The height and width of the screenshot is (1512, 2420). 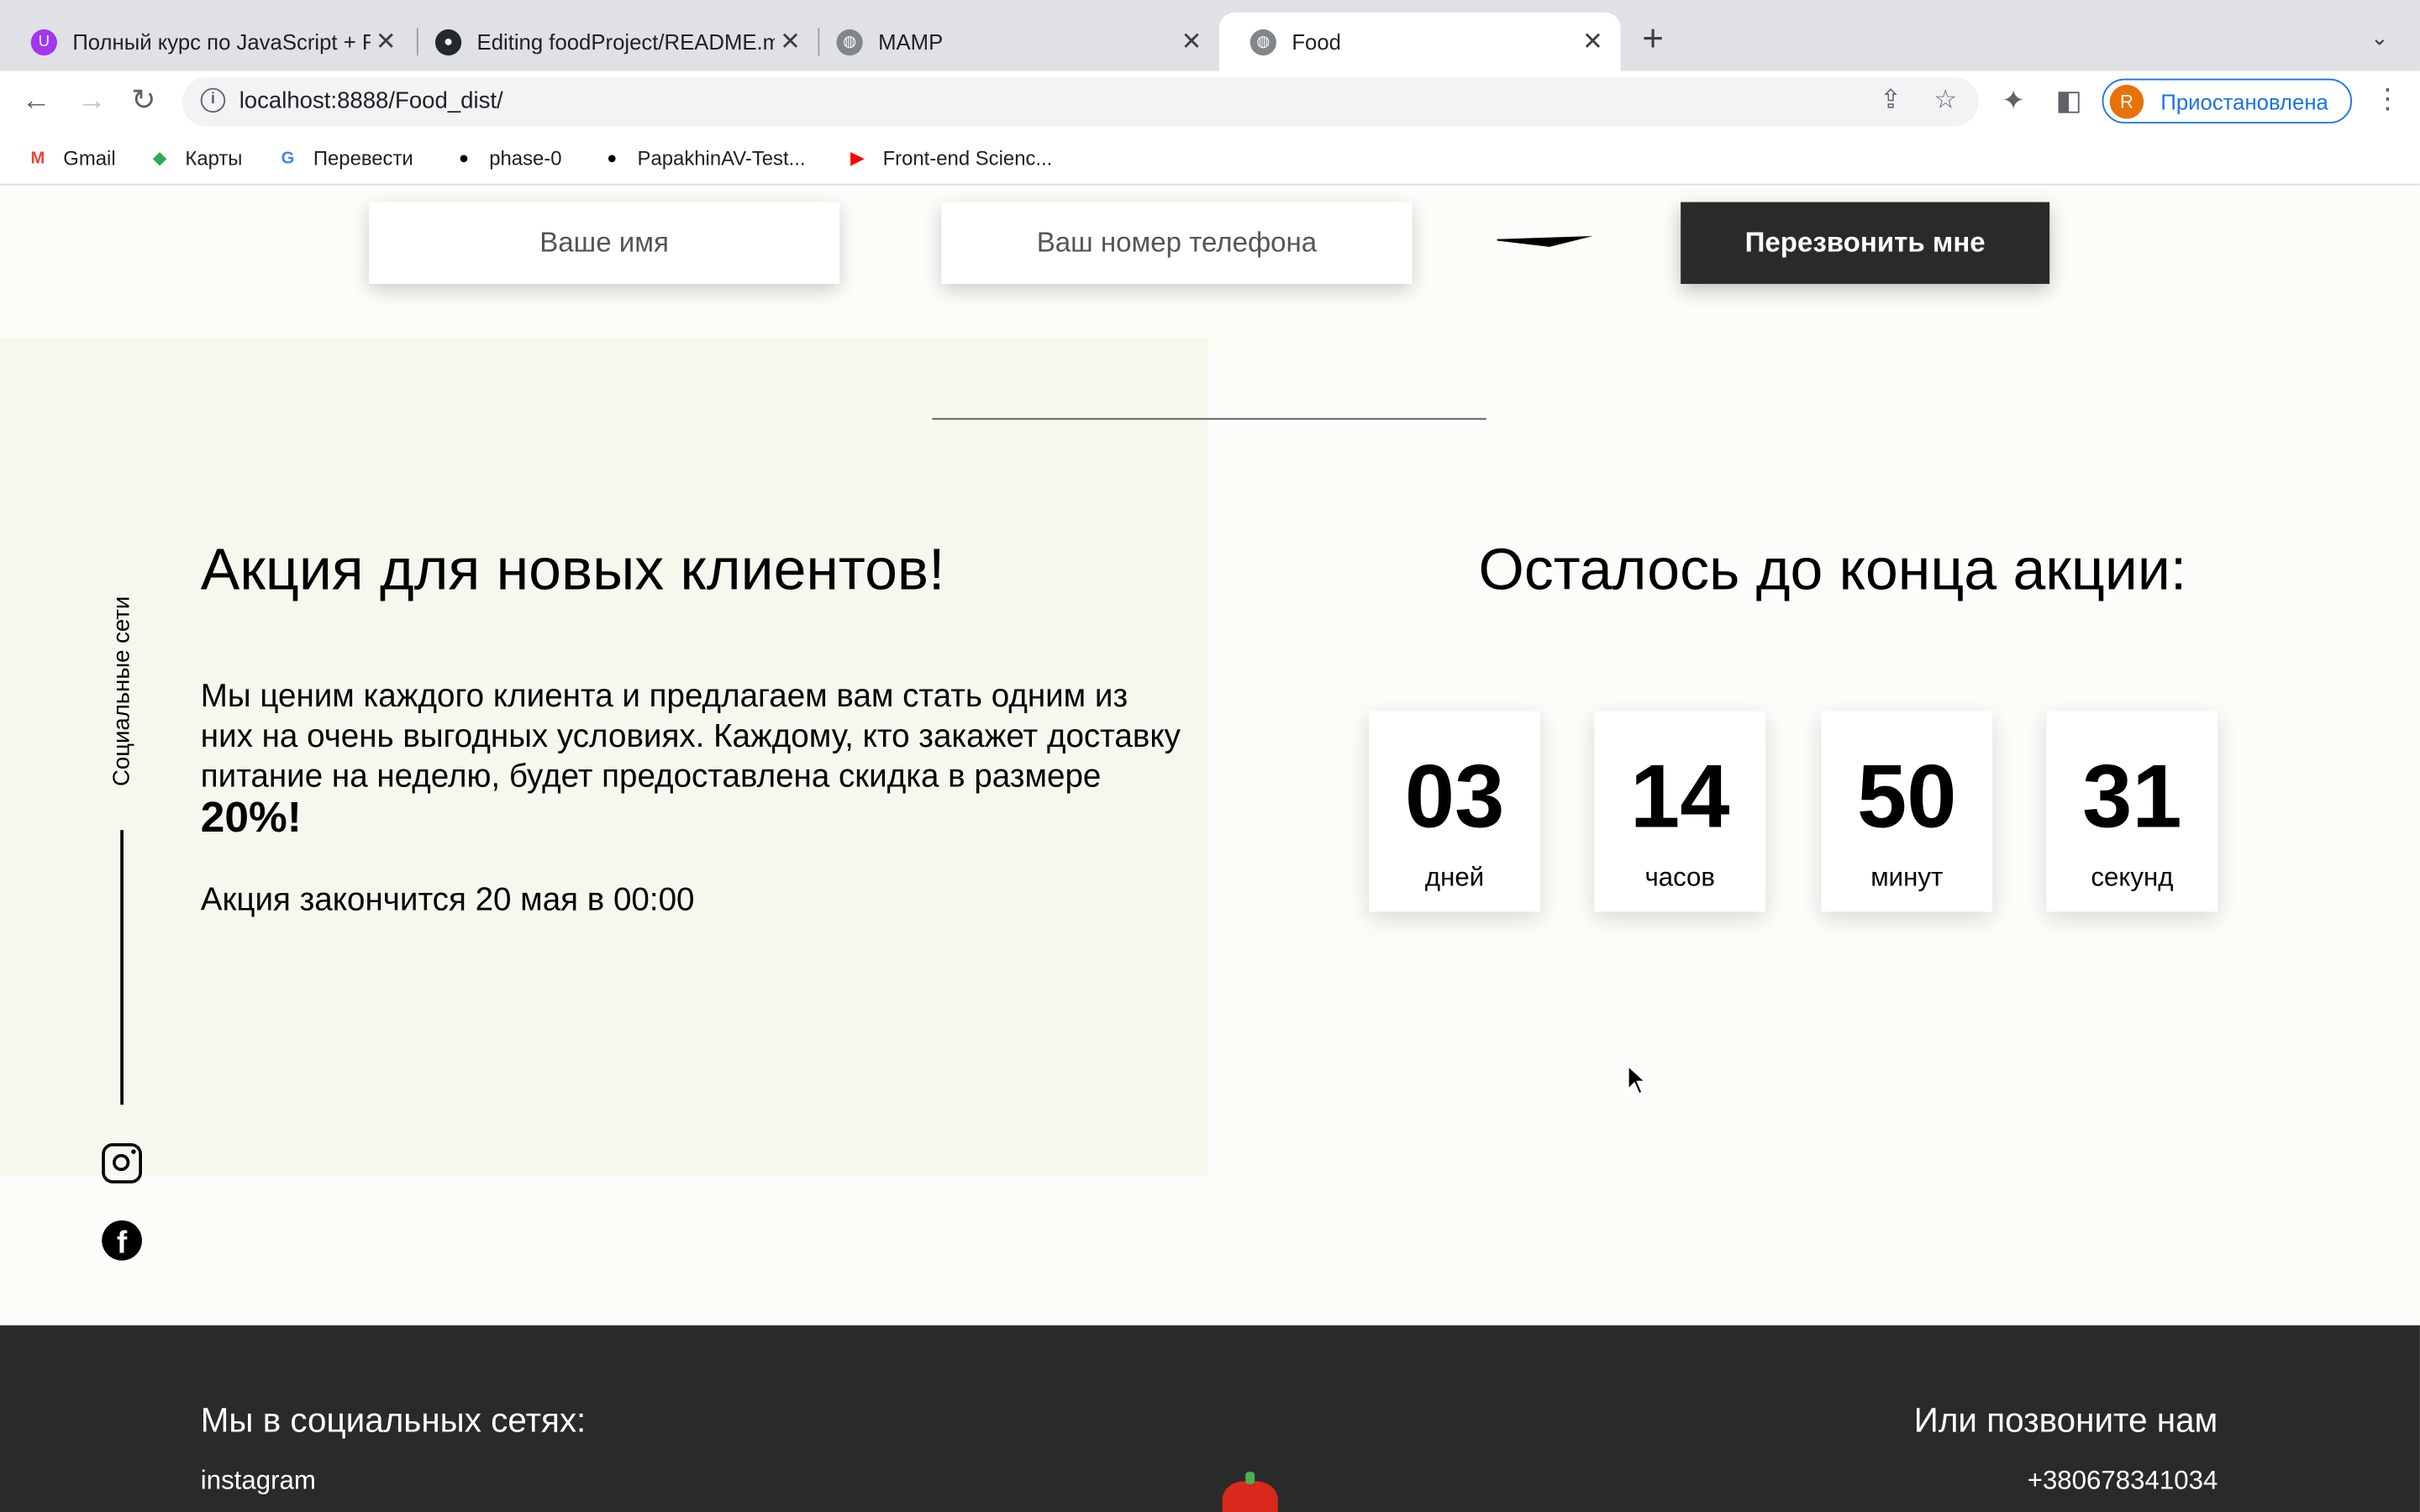 What do you see at coordinates (213, 100) in the screenshot?
I see `site-info-icon: i` at bounding box center [213, 100].